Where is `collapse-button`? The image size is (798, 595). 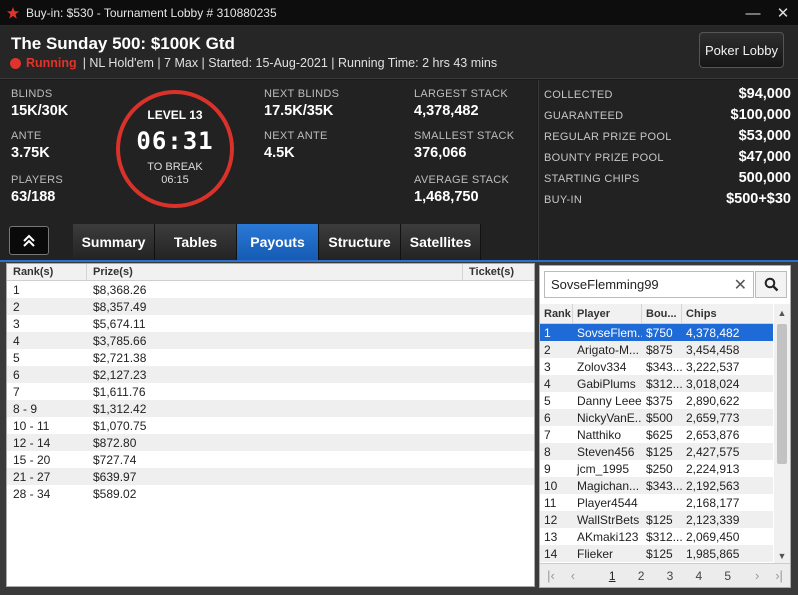 collapse-button is located at coordinates (29, 240).